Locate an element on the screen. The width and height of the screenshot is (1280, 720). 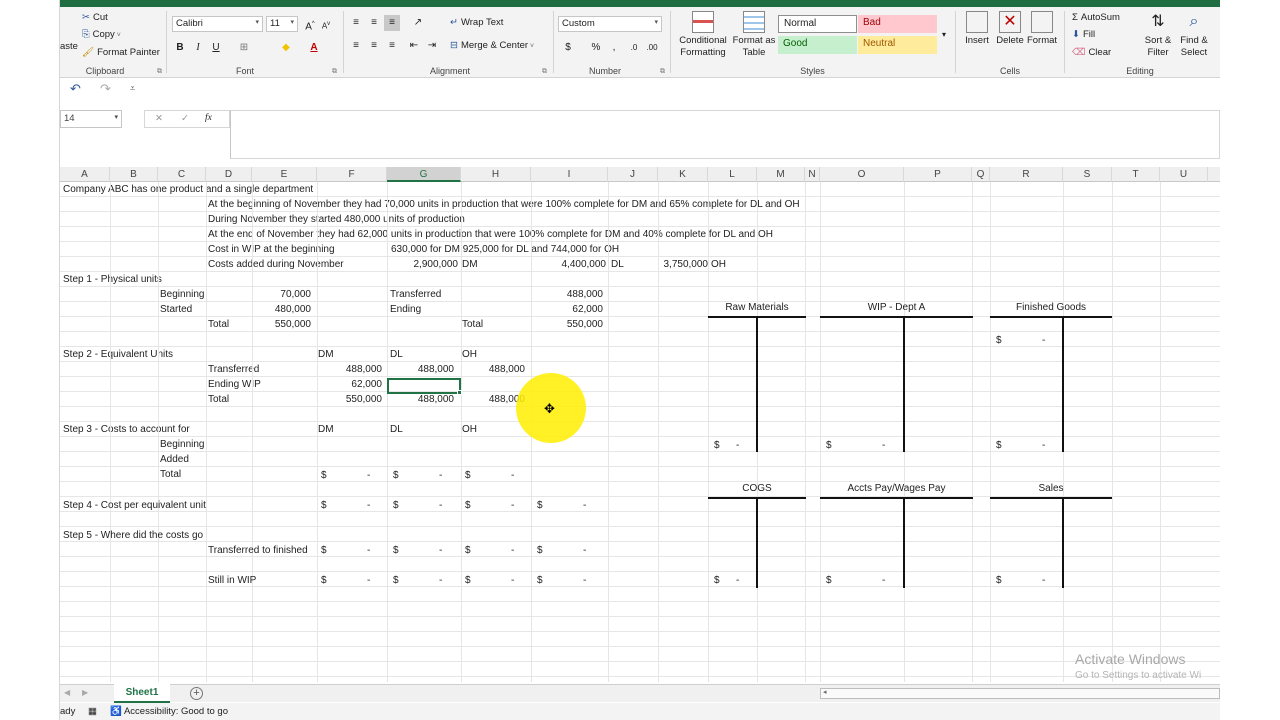
t-account-finished-goods-title: Finished Goods is located at coordinates (1051, 307).